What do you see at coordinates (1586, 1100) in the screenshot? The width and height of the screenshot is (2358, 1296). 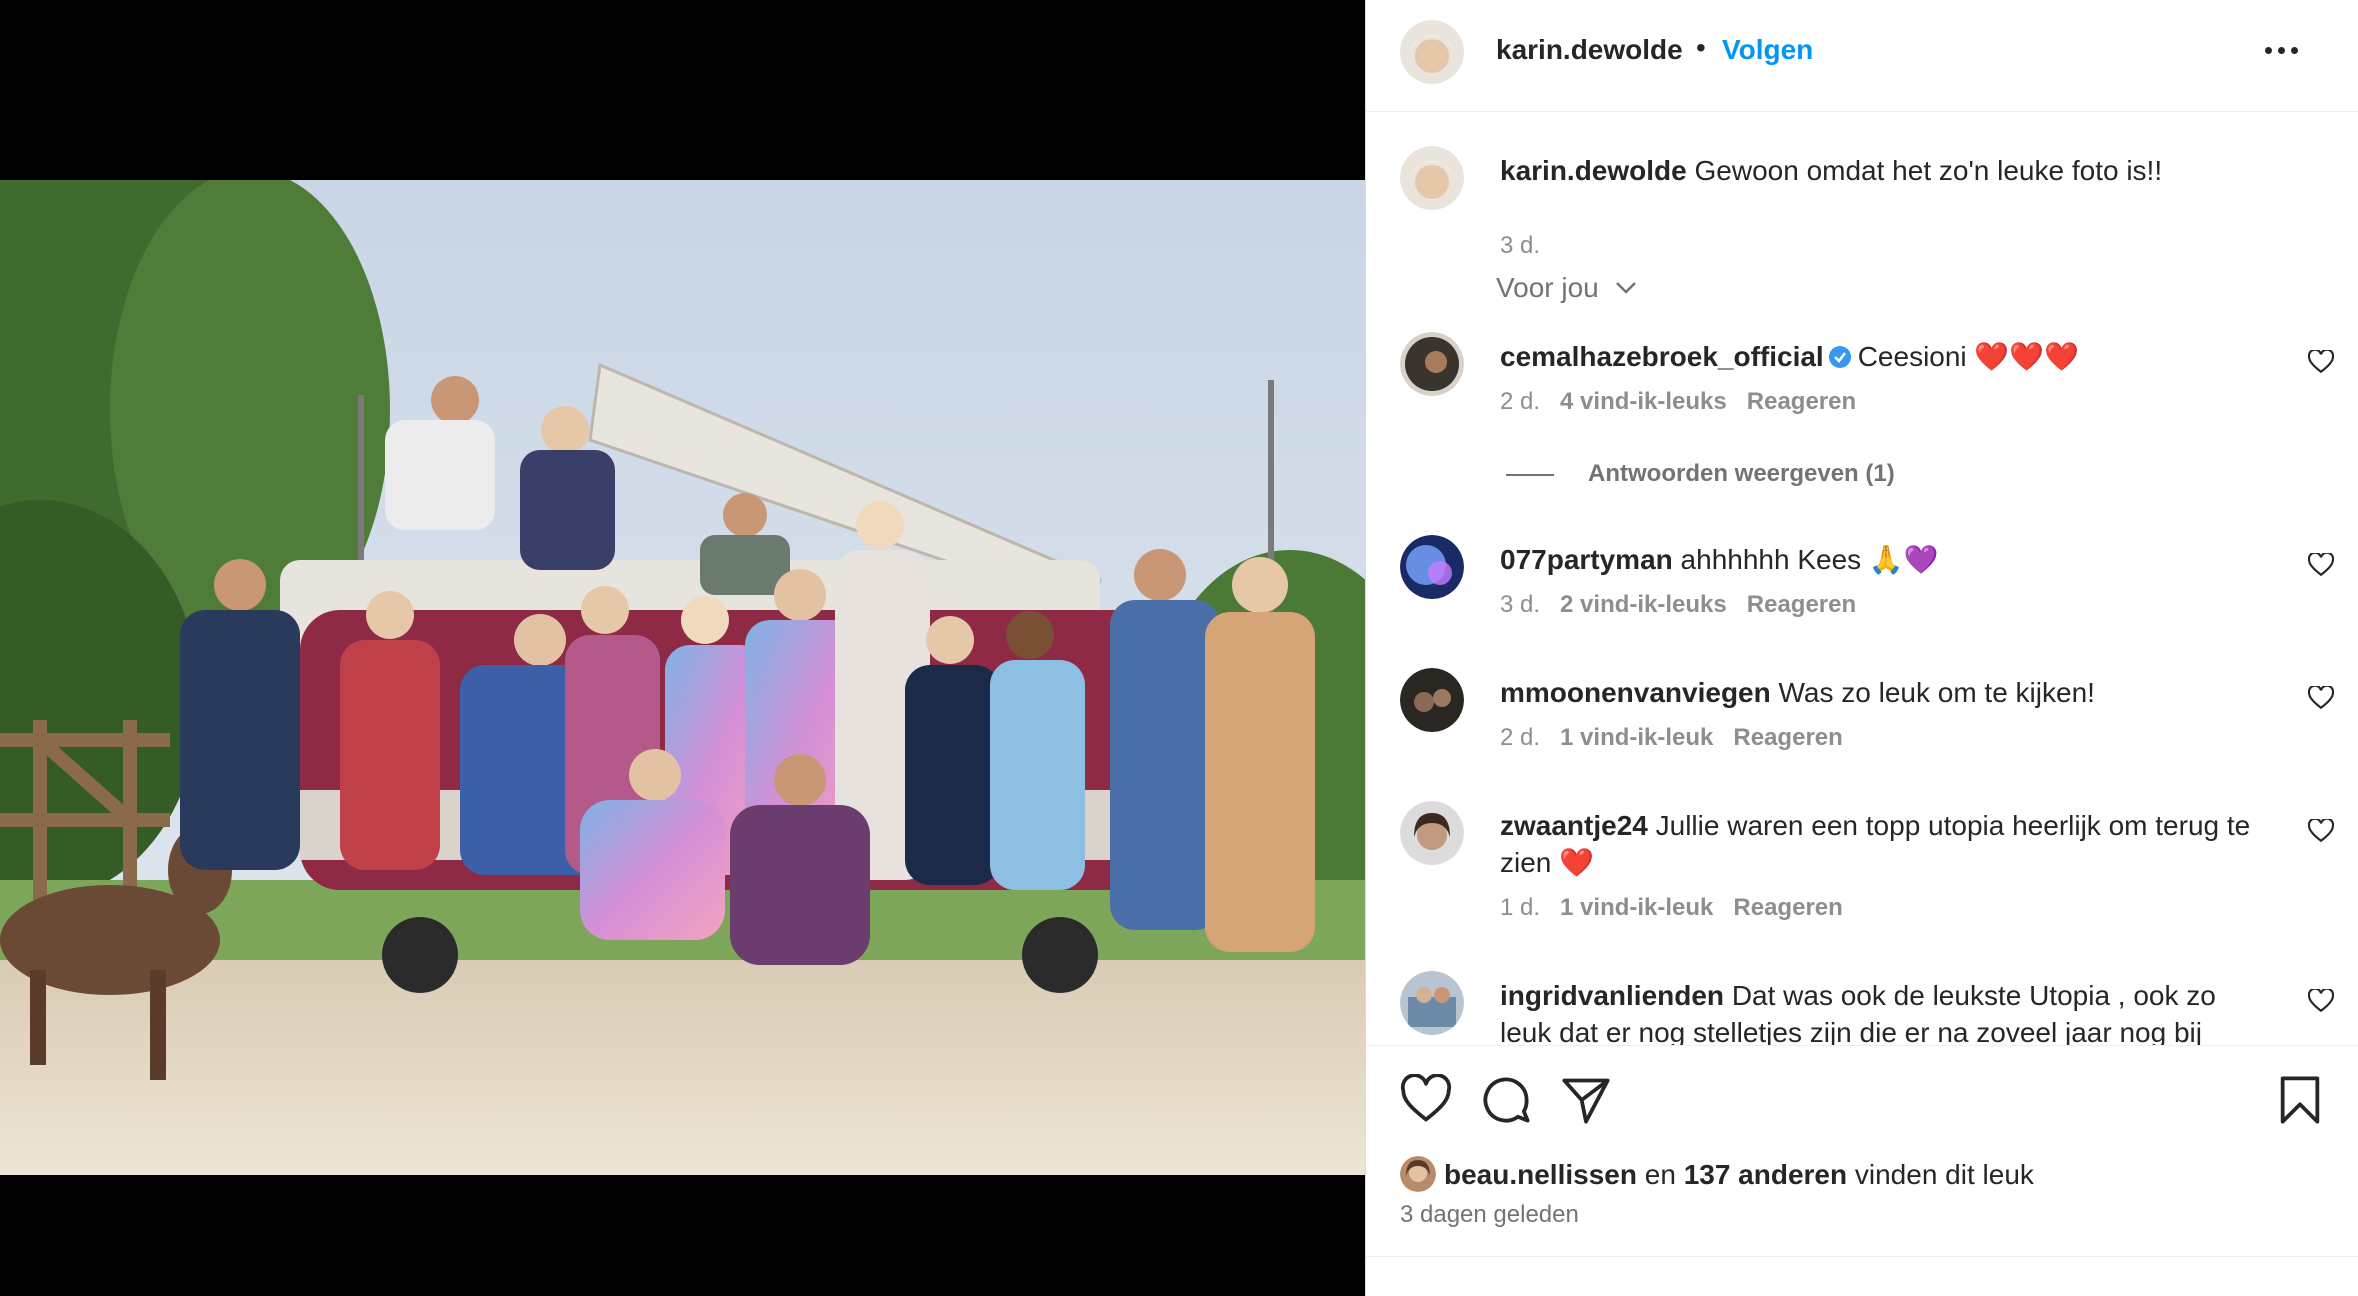 I see `share-icon` at bounding box center [1586, 1100].